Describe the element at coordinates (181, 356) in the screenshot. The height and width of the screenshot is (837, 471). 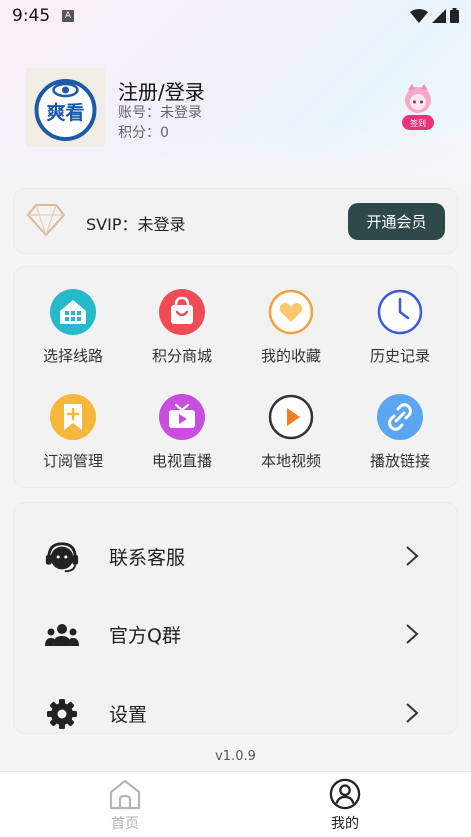
I see `grid-item-label: 积分商城` at that location.